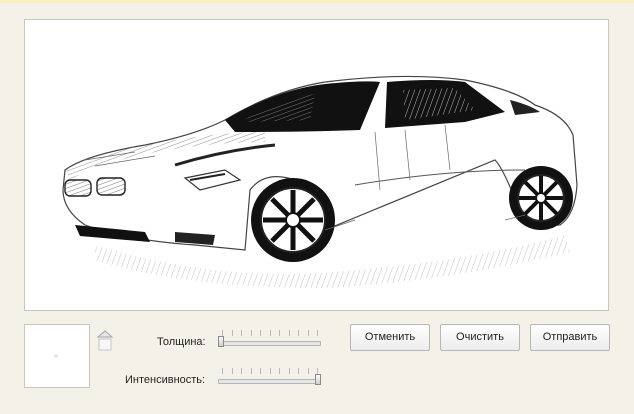 This screenshot has width=634, height=414. Describe the element at coordinates (269, 340) in the screenshot. I see `thickness-slider` at that location.